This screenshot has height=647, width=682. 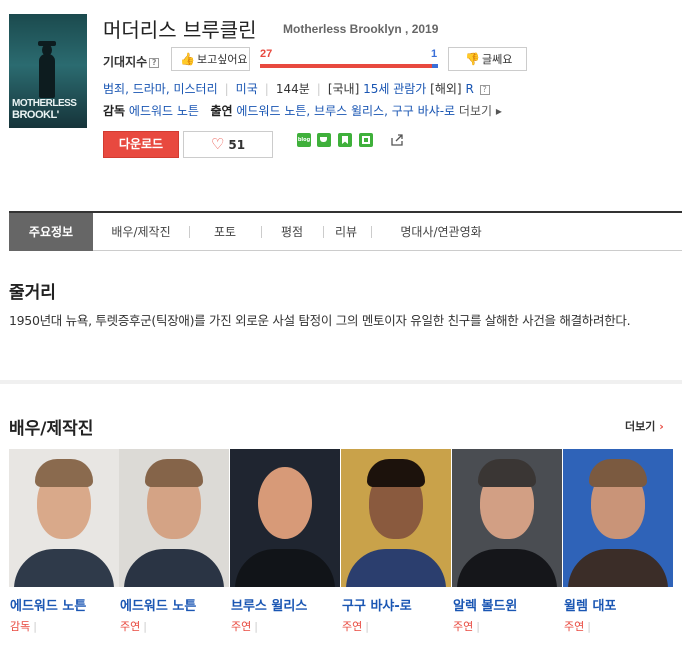 I want to click on cast-member: 에드워드 노튼 감독 |, so click(x=64, y=541).